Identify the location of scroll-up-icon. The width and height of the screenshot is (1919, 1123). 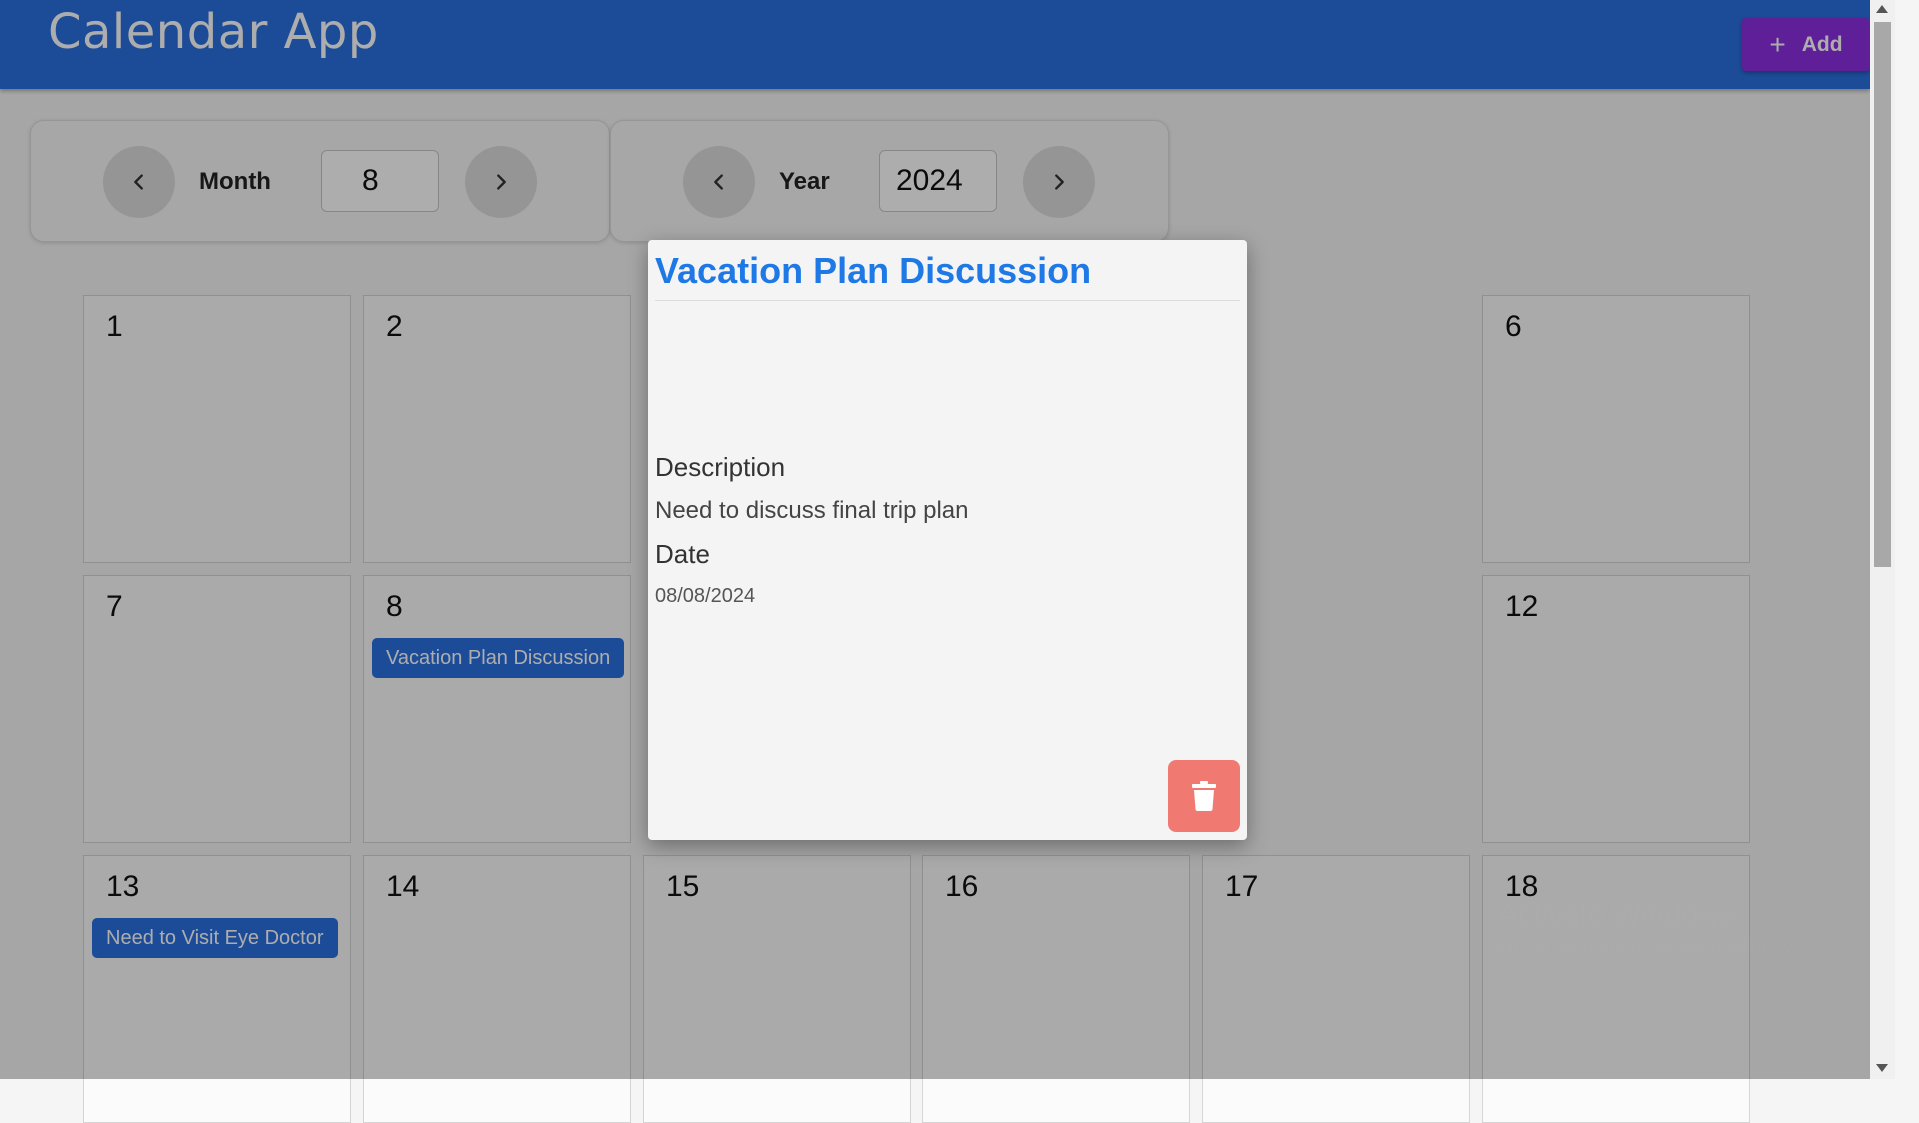
(1882, 9).